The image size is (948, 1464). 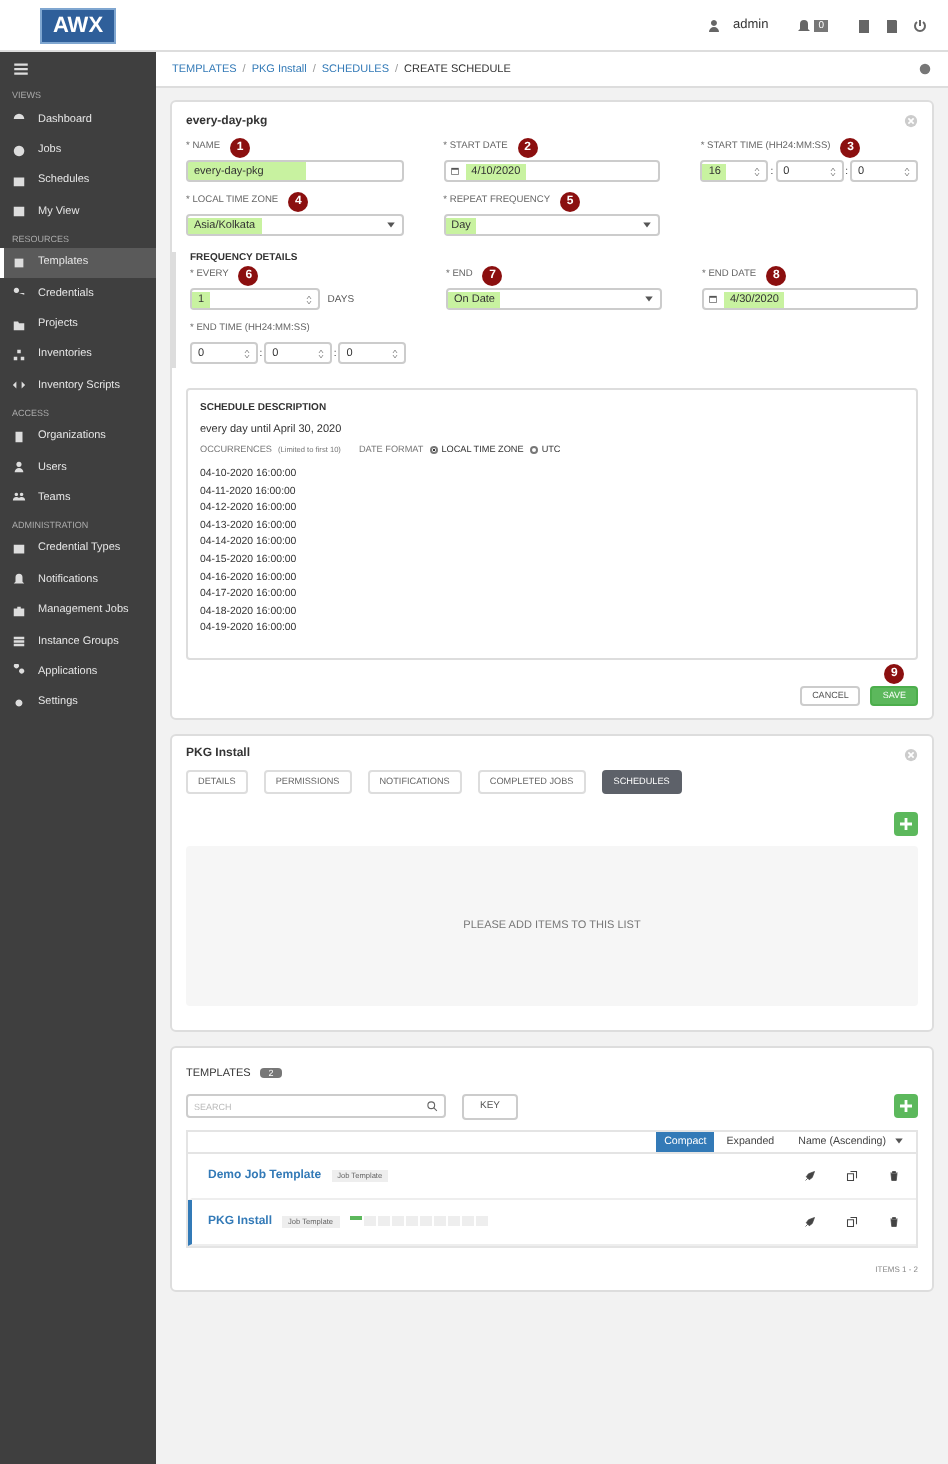 I want to click on sitemap-icon, so click(x=19, y=354).